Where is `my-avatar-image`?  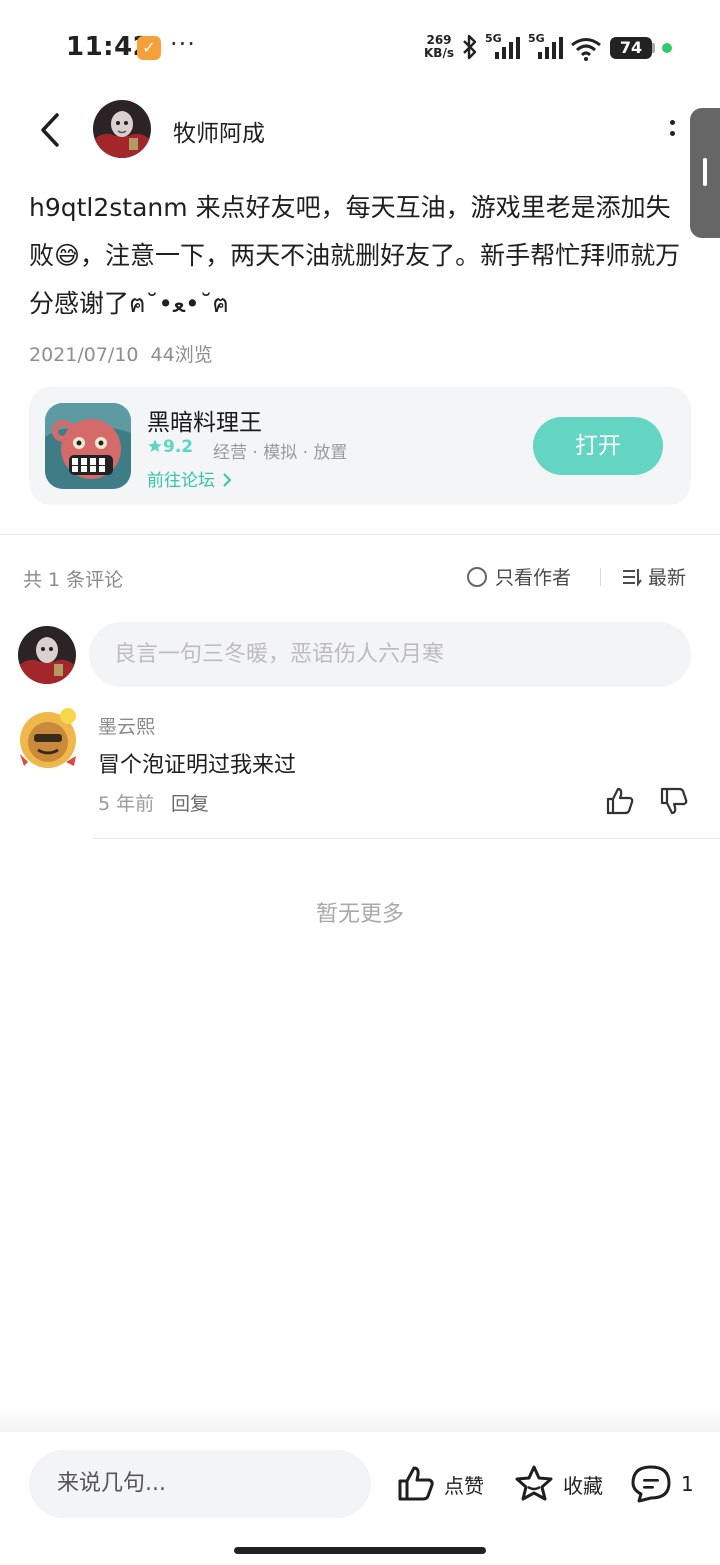 my-avatar-image is located at coordinates (47, 655).